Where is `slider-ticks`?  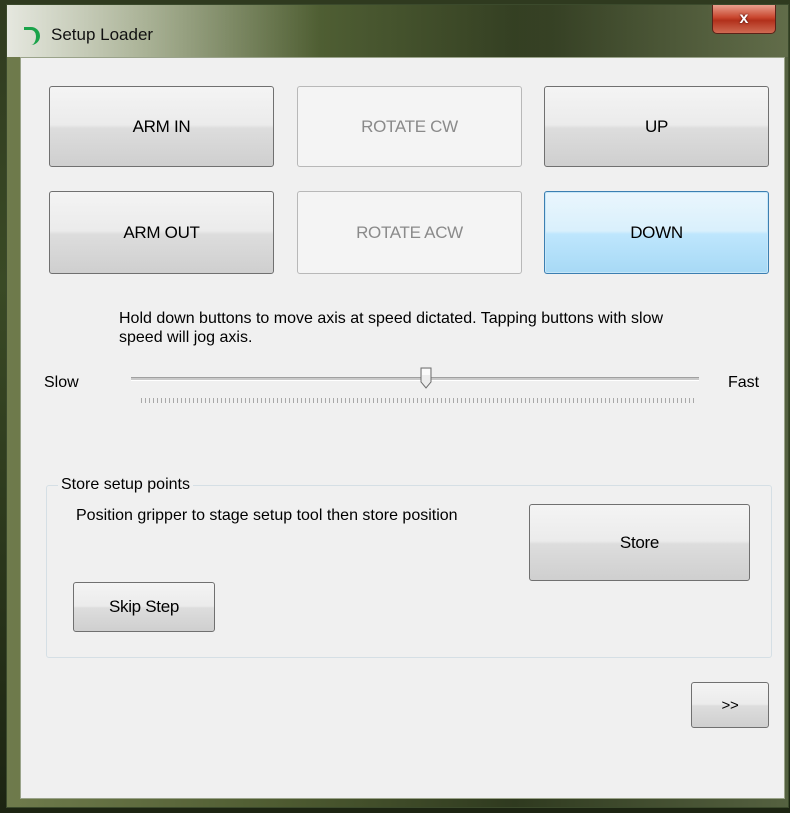
slider-ticks is located at coordinates (419, 400).